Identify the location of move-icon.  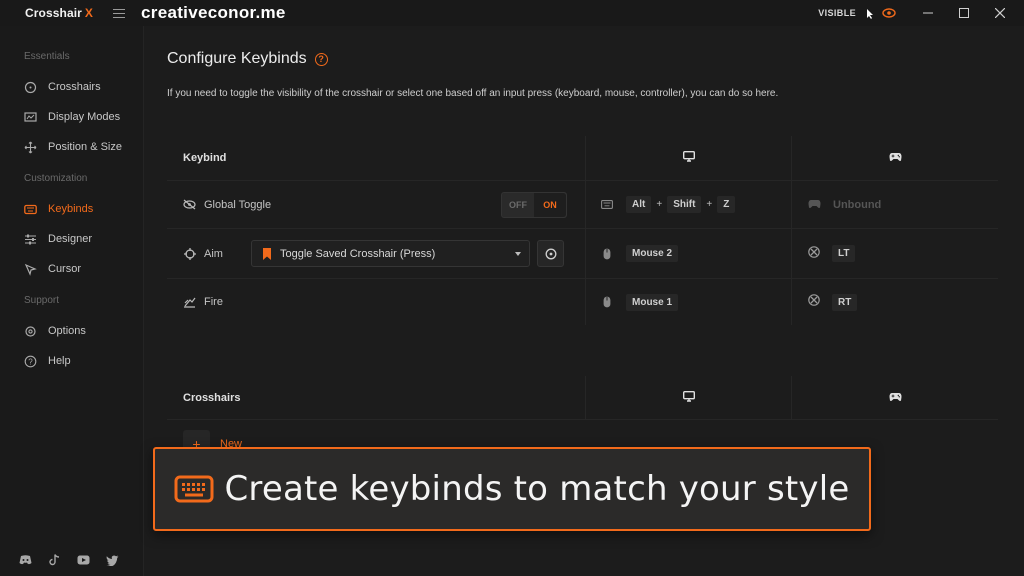
(30, 147).